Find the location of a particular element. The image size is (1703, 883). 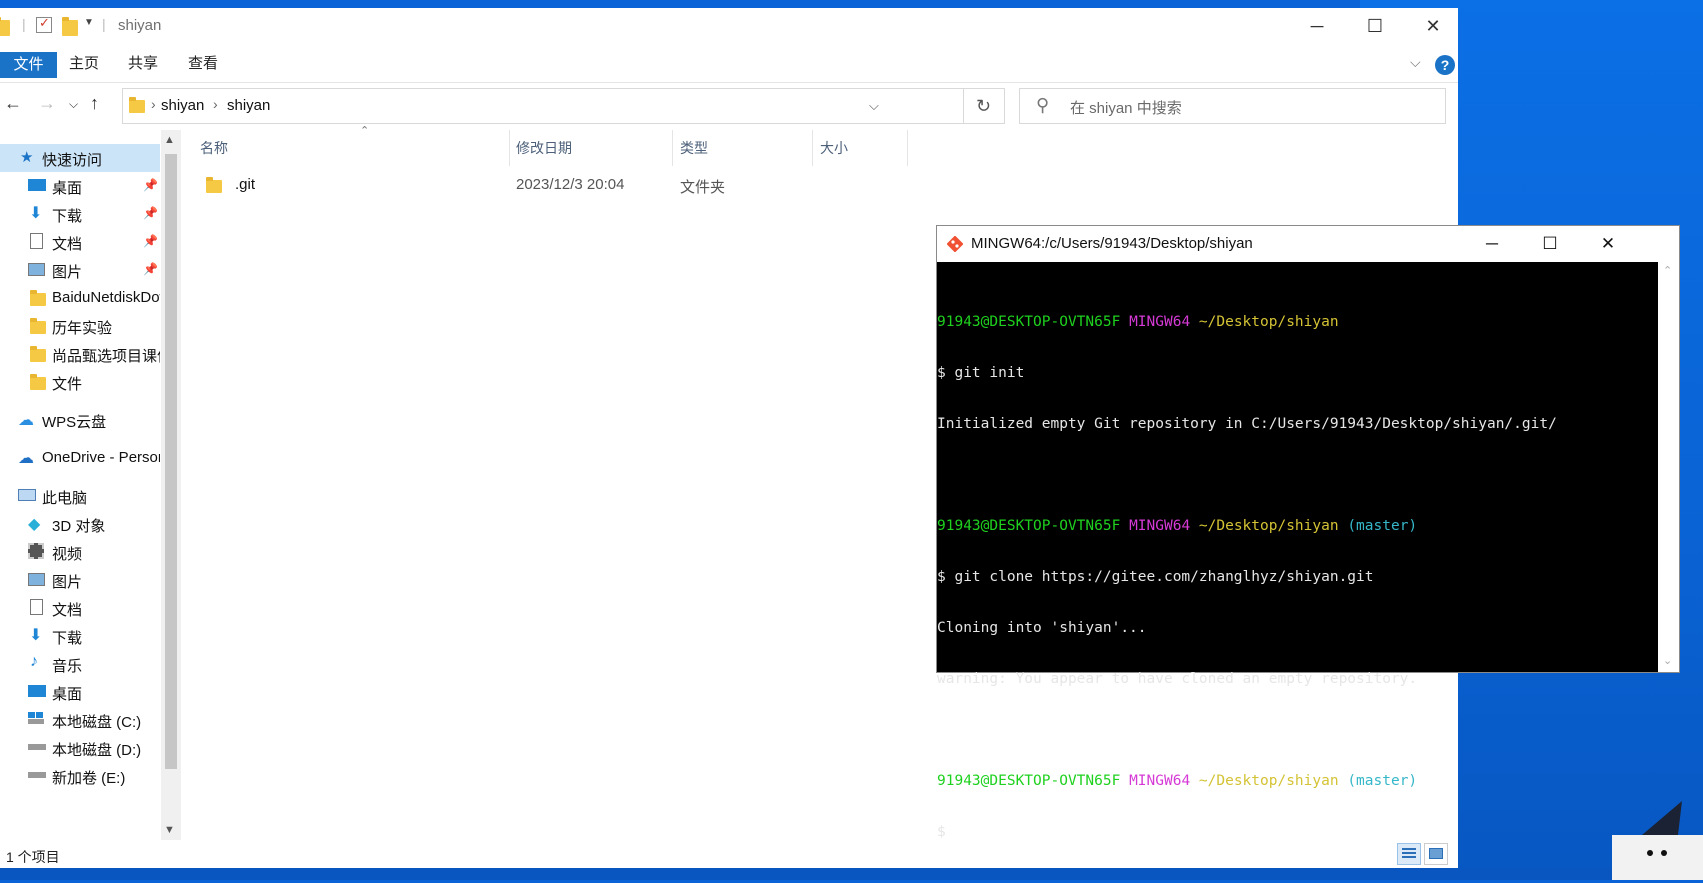

expand-ribbon-chevron-icon: ⌵ is located at coordinates (1415, 62).